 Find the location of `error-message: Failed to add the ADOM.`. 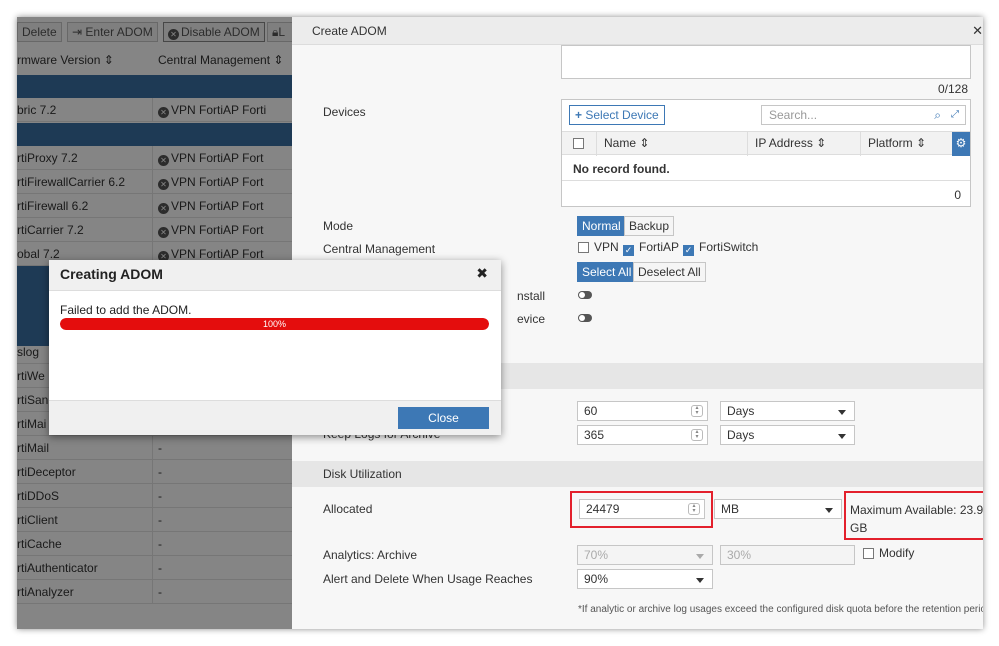

error-message: Failed to add the ADOM. is located at coordinates (126, 310).